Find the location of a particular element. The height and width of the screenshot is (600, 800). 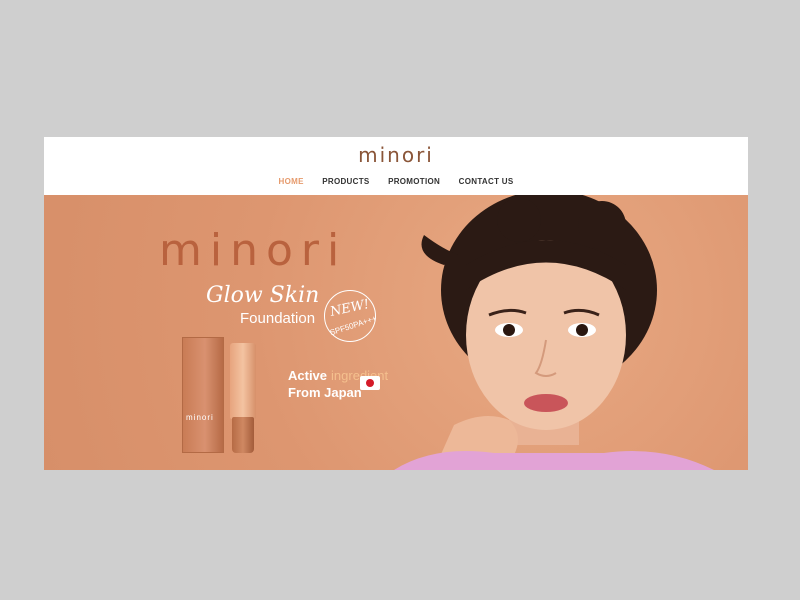

hero-brand-wordmark: minori is located at coordinates (253, 250).